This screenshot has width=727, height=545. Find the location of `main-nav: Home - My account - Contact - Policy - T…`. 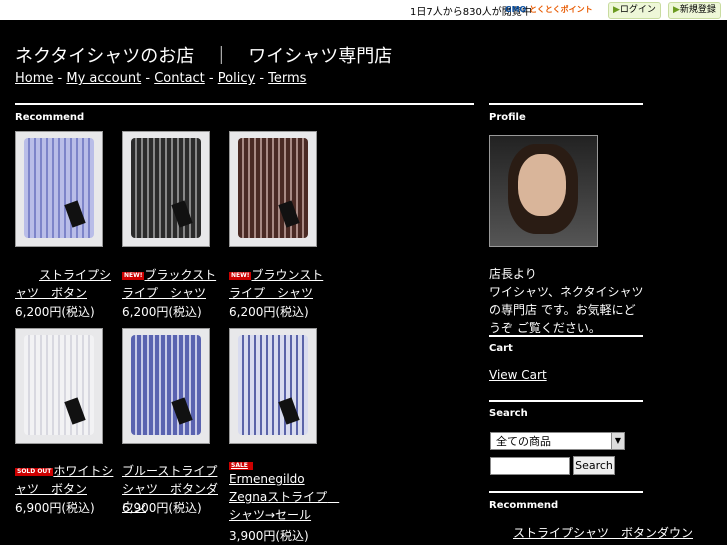

main-nav: Home - My account - Contact - Policy - T… is located at coordinates (161, 78).